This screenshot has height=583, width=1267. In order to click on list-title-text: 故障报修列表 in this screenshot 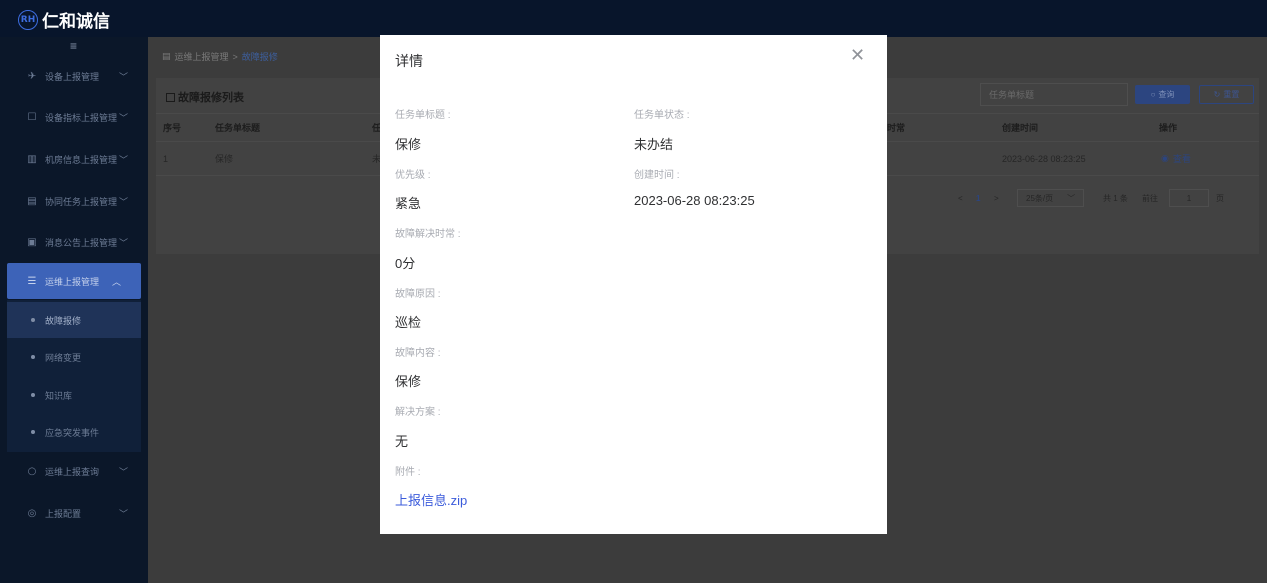, I will do `click(211, 98)`.